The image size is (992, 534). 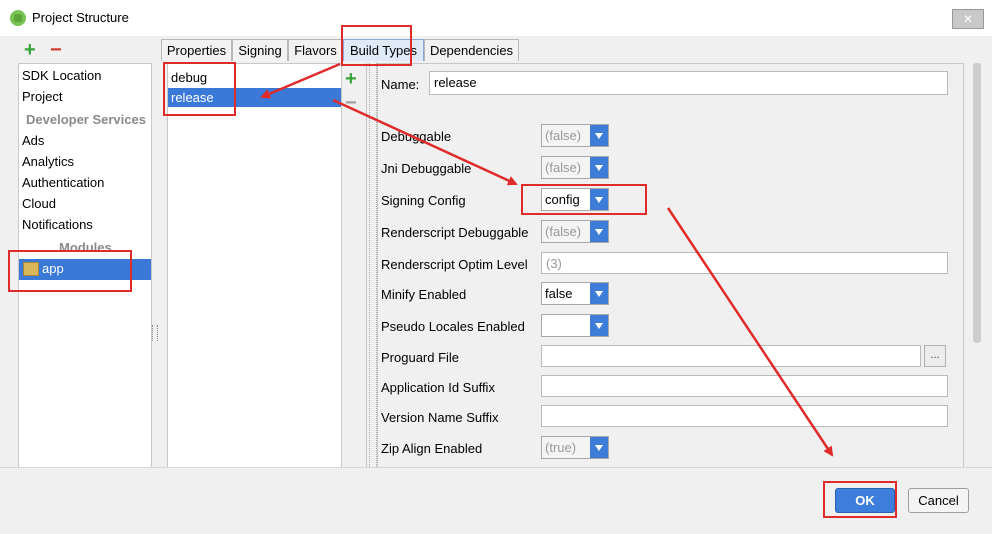 I want to click on ok-button: OK, so click(x=865, y=500).